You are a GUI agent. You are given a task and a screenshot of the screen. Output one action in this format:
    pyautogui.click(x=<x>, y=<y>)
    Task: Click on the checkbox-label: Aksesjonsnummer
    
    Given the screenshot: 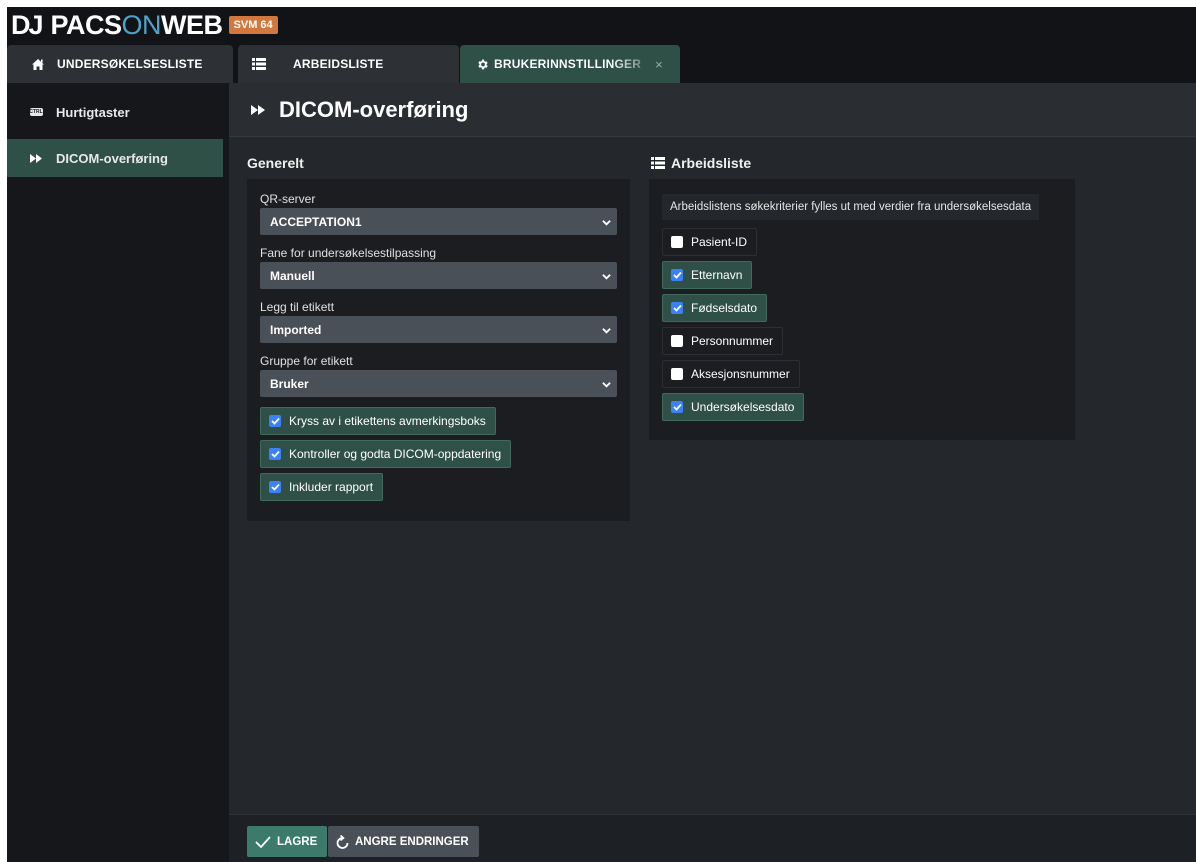 What is the action you would take?
    pyautogui.click(x=740, y=374)
    